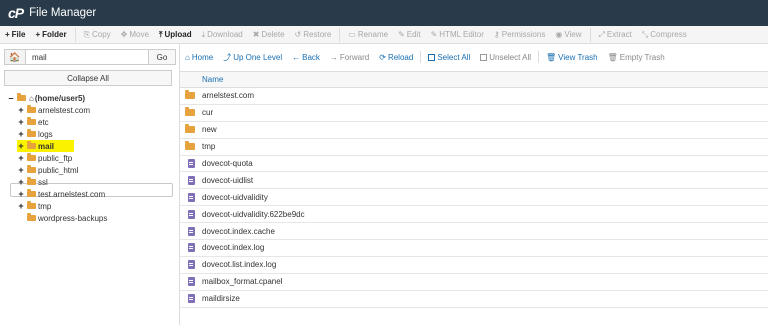  Describe the element at coordinates (474, 299) in the screenshot. I see `table-row: maildirsize` at that location.